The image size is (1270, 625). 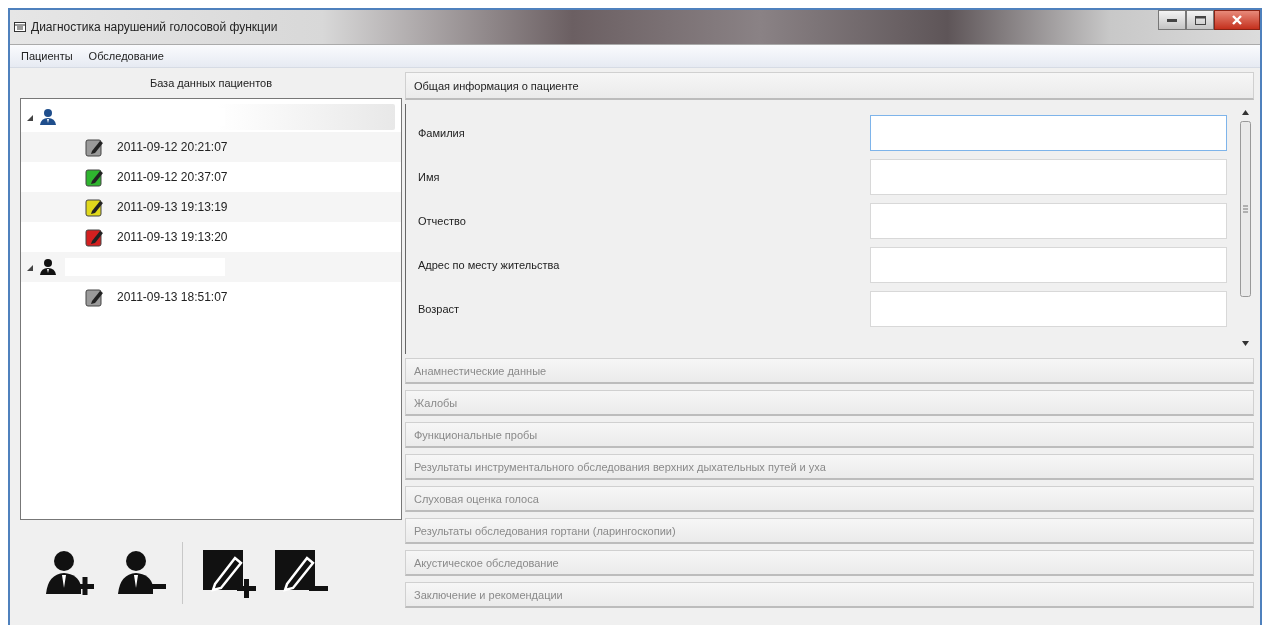 I want to click on record-date: 2011-09-13 19:13:20, so click(x=172, y=237).